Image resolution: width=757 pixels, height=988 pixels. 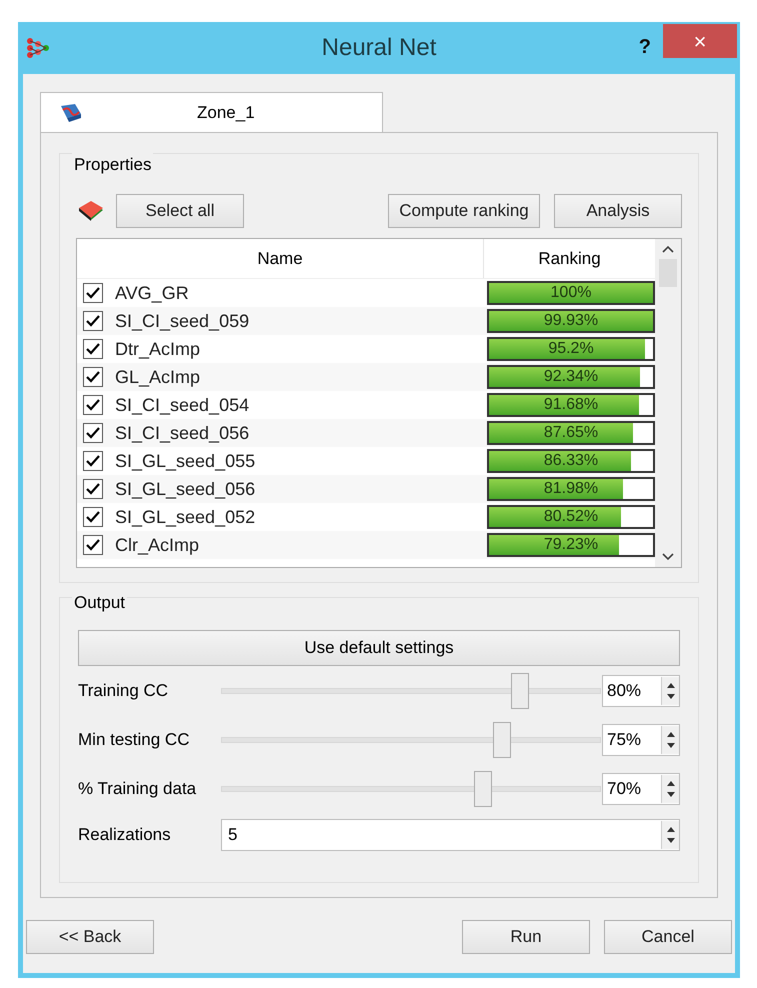 What do you see at coordinates (185, 461) in the screenshot?
I see `property-name: SI_GL_seed_055` at bounding box center [185, 461].